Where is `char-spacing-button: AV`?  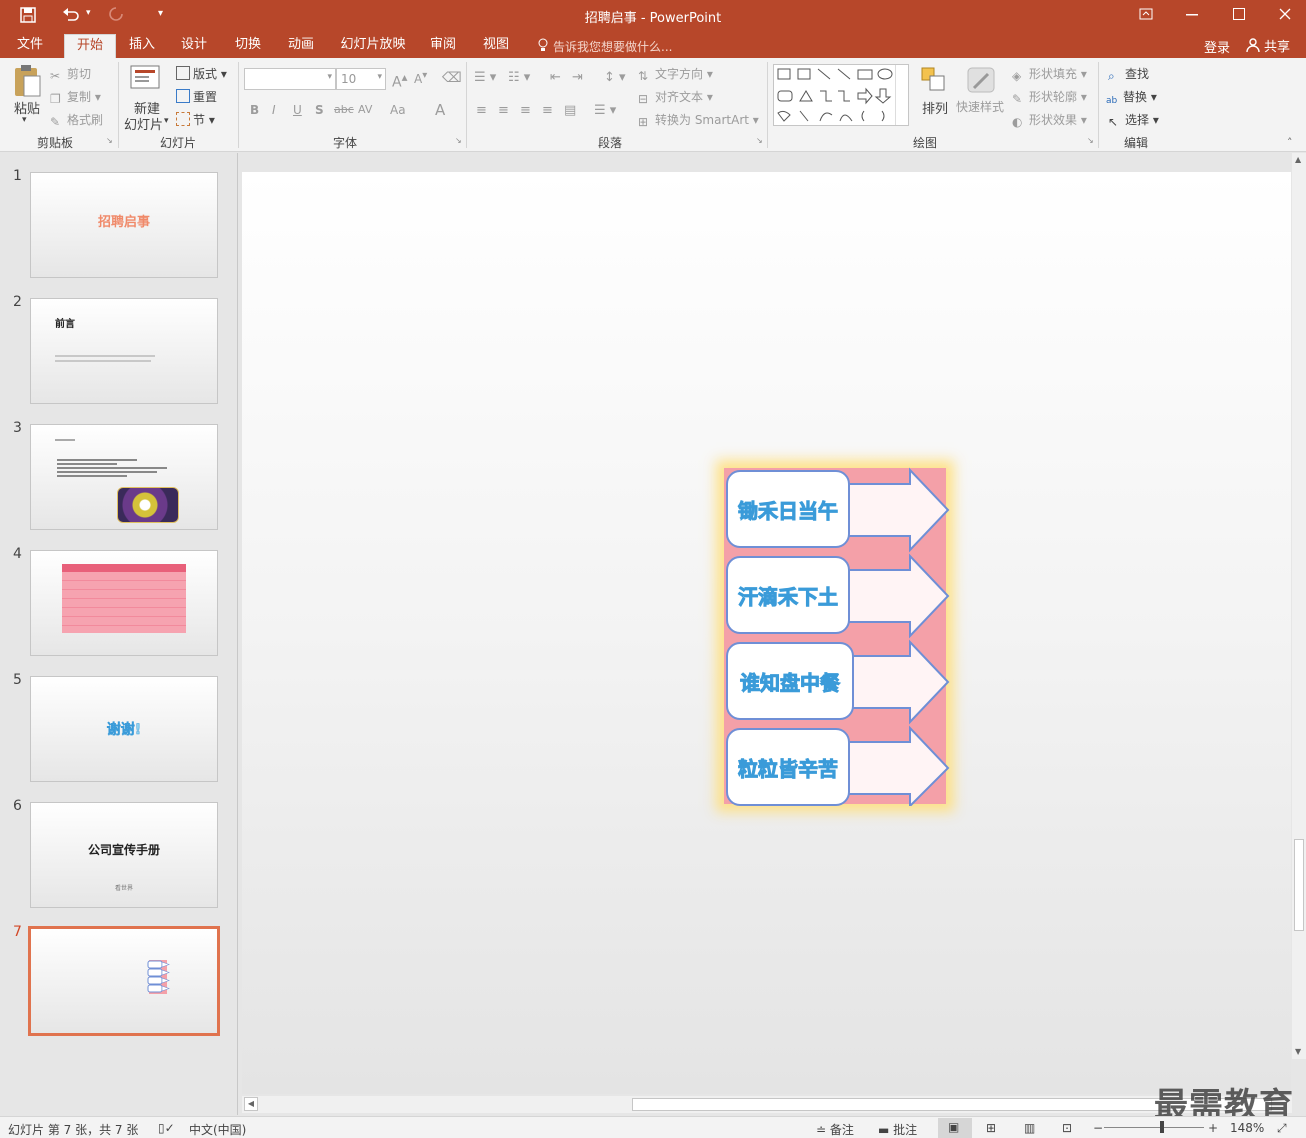 char-spacing-button: AV is located at coordinates (365, 109).